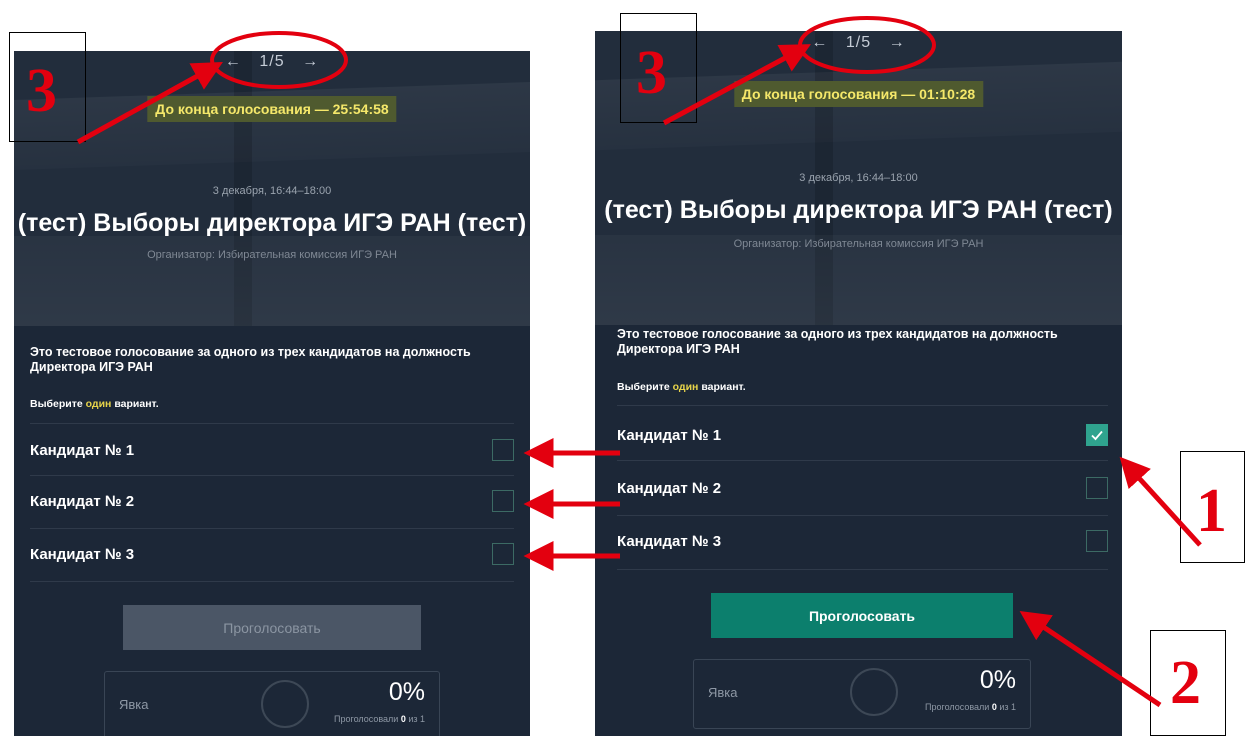 The image size is (1251, 736). Describe the element at coordinates (1160, 501) in the screenshot. I see `arrow-to-checked-box` at that location.